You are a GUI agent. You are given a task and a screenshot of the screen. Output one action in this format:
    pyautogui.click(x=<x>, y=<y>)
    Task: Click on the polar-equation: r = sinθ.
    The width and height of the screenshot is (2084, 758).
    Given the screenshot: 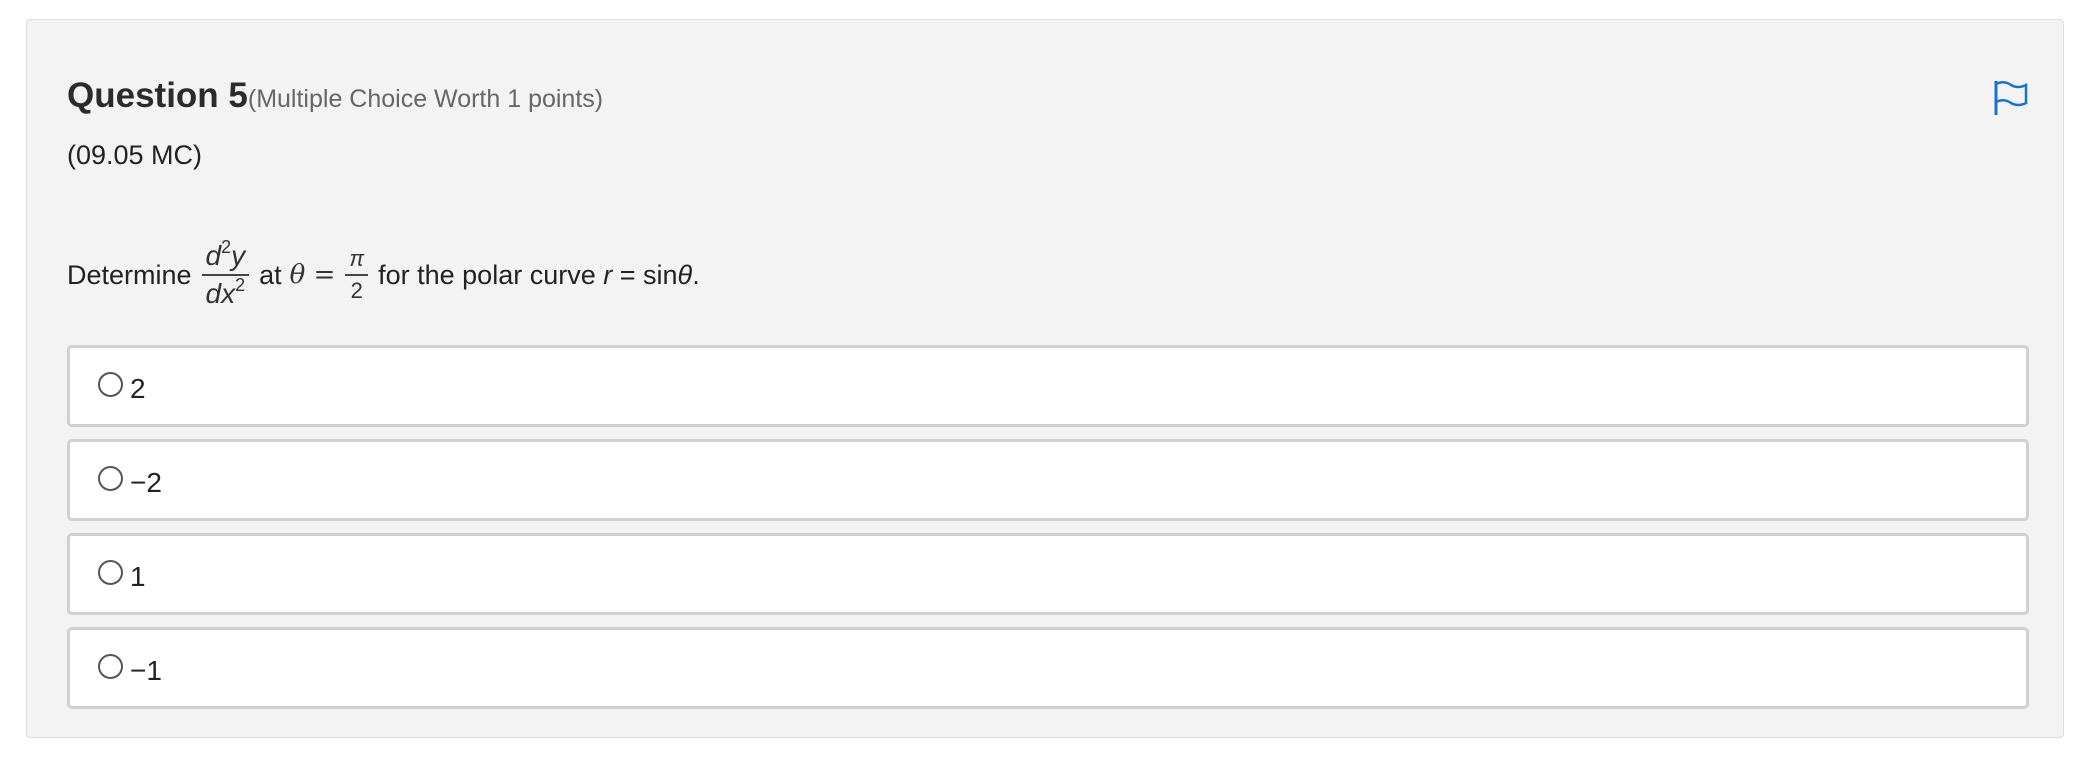 What is the action you would take?
    pyautogui.click(x=651, y=274)
    